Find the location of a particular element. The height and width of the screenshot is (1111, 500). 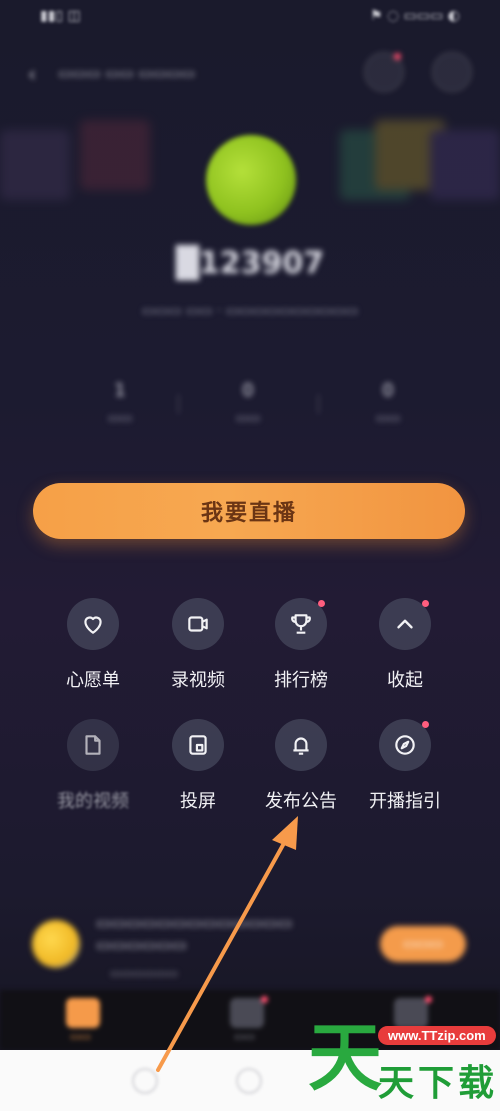

user-info: ▭▭▭ ▭▭ · ▭▭▭▭▭▭▭▭▭▭ is located at coordinates (250, 311).